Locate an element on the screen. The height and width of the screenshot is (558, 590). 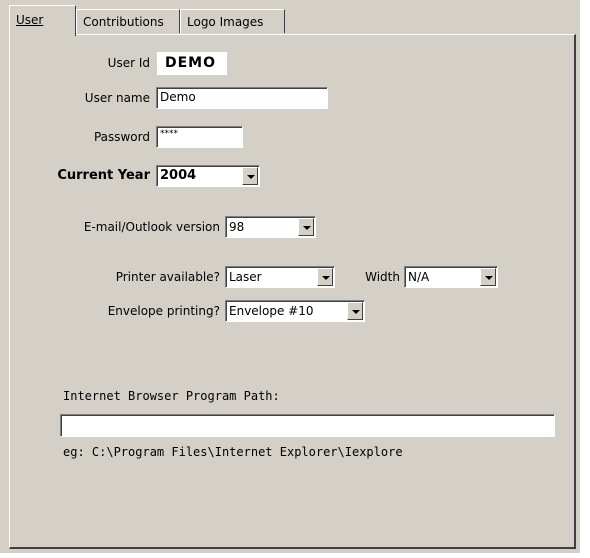
tab-user: User is located at coordinates (42, 20).